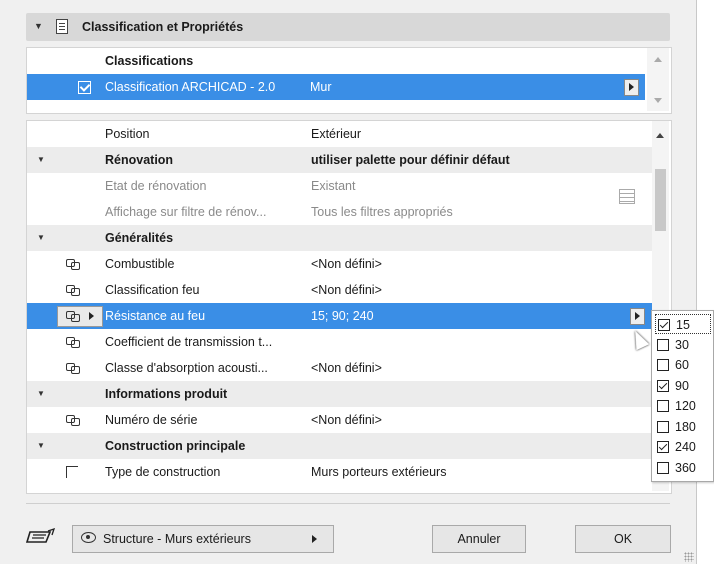 This screenshot has width=714, height=564. I want to click on property-row: Combustible <Non défini>, so click(339, 264).